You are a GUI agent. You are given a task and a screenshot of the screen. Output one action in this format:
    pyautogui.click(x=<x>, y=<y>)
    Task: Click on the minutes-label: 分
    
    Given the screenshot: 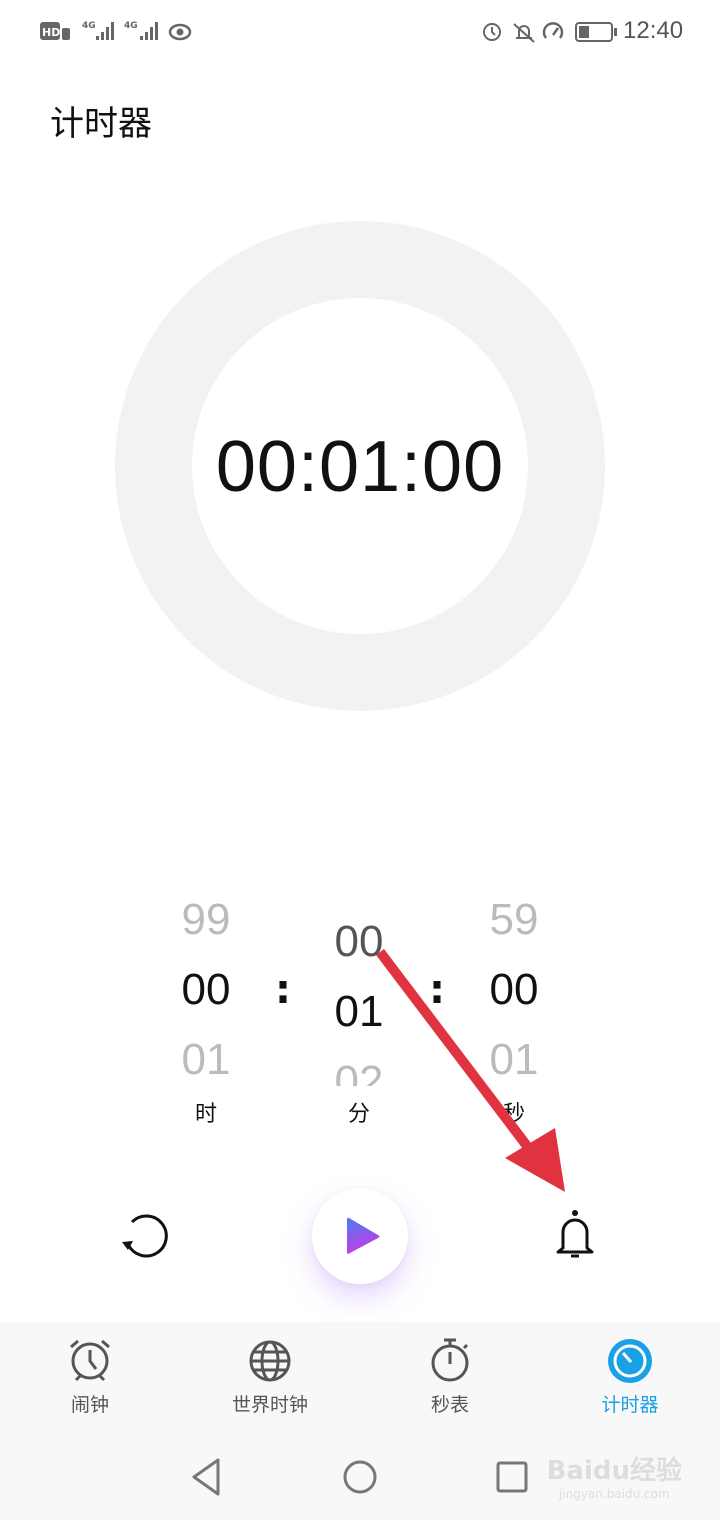 What is the action you would take?
    pyautogui.click(x=359, y=1114)
    